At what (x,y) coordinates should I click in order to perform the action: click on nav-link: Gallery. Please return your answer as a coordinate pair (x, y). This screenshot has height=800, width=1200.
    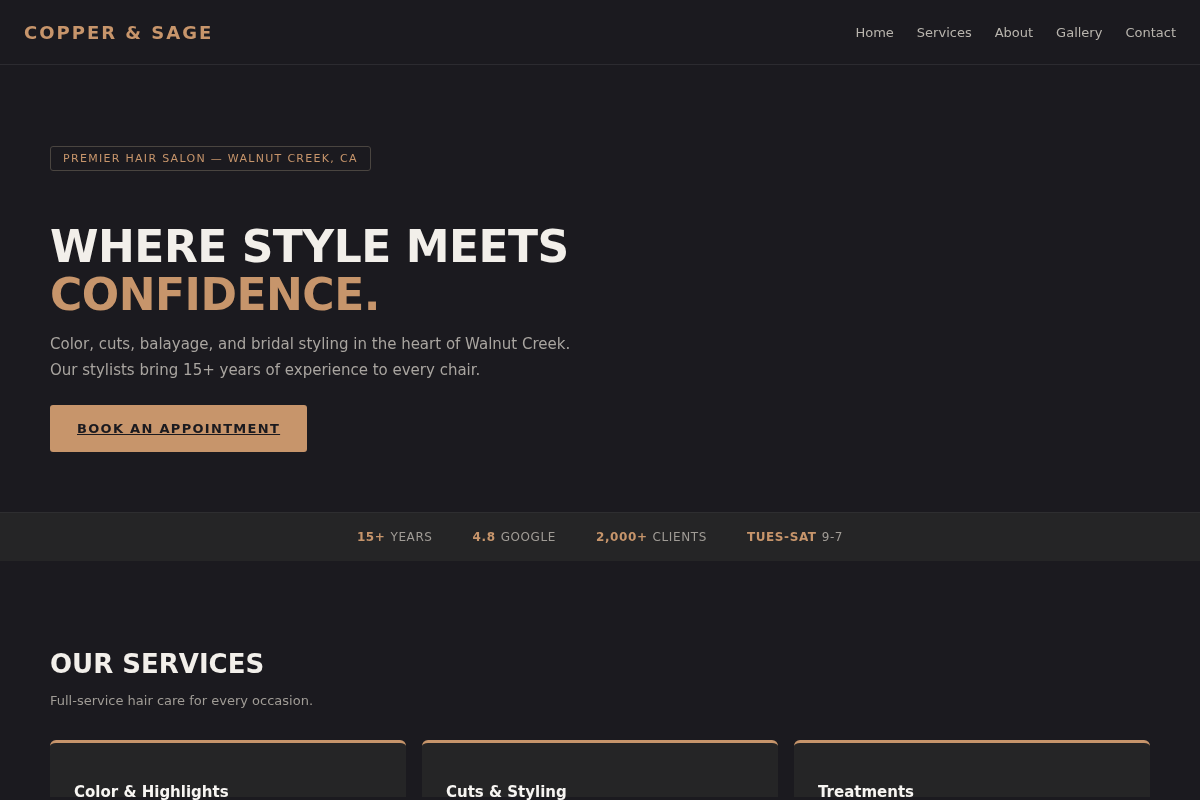
    Looking at the image, I should click on (1079, 32).